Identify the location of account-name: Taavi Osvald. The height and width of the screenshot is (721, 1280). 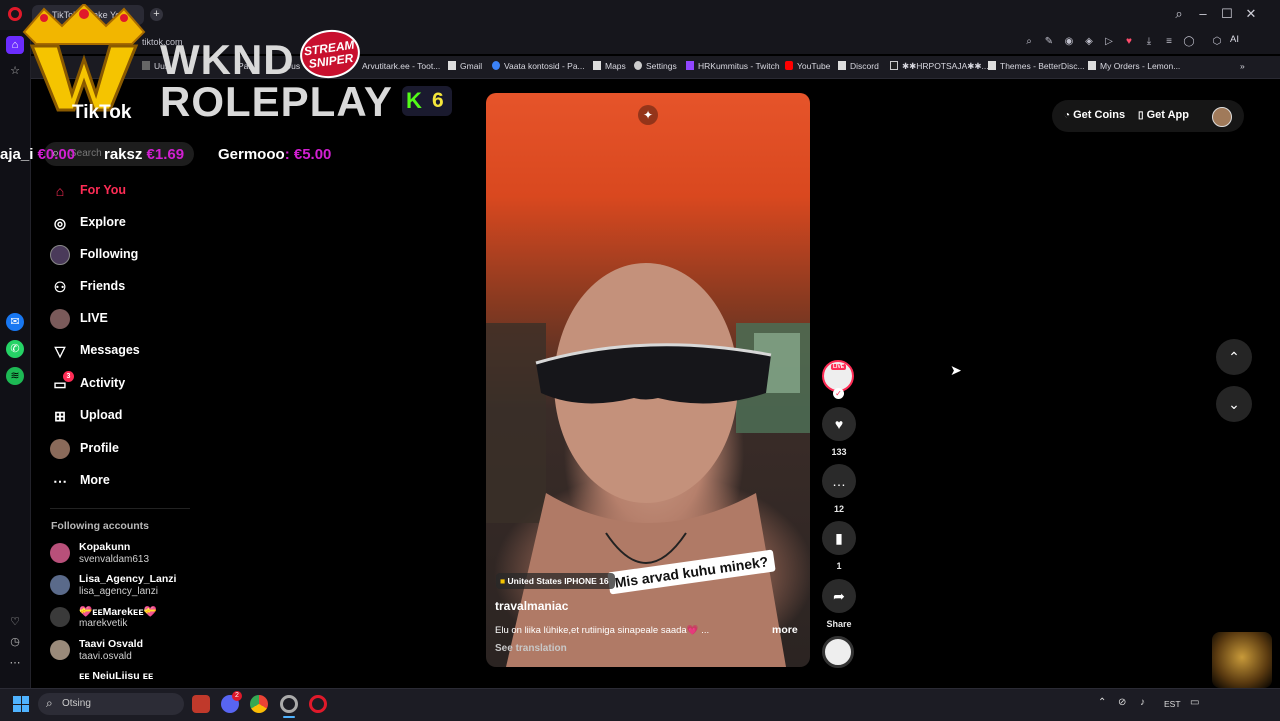
(111, 644).